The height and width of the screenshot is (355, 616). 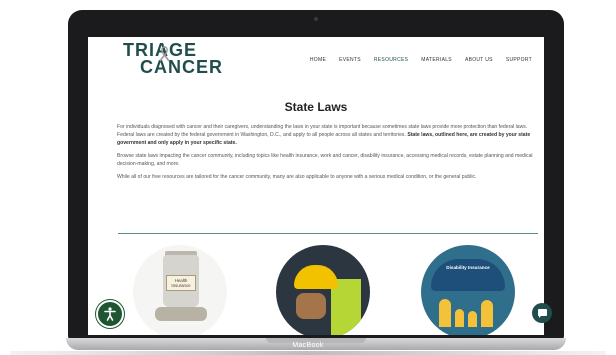 What do you see at coordinates (181, 283) in the screenshot?
I see `jar-label: Health Insurance` at bounding box center [181, 283].